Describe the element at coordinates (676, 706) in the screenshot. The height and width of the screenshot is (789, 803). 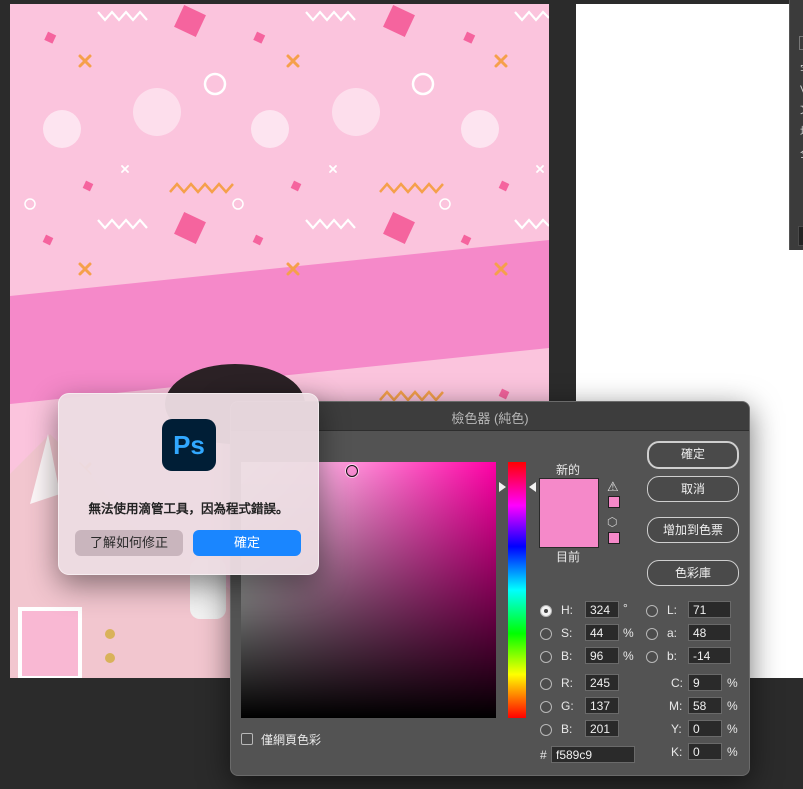
I see `magenta-label: M:` at that location.